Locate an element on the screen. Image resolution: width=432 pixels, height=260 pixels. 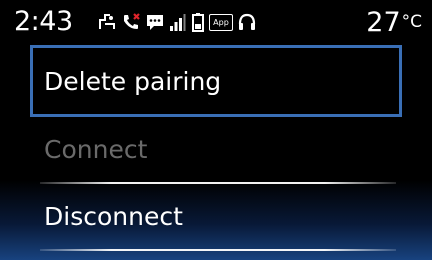
phone-missed-call-icon is located at coordinates (131, 22).